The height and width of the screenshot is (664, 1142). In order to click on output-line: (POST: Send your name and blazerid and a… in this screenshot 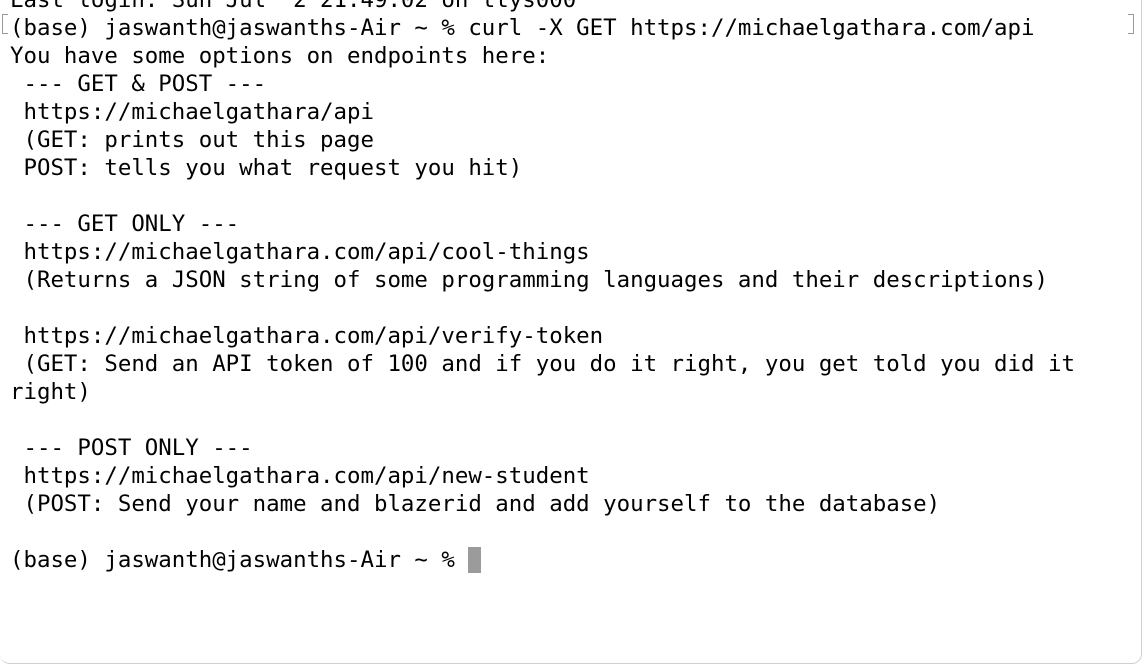, I will do `click(475, 504)`.